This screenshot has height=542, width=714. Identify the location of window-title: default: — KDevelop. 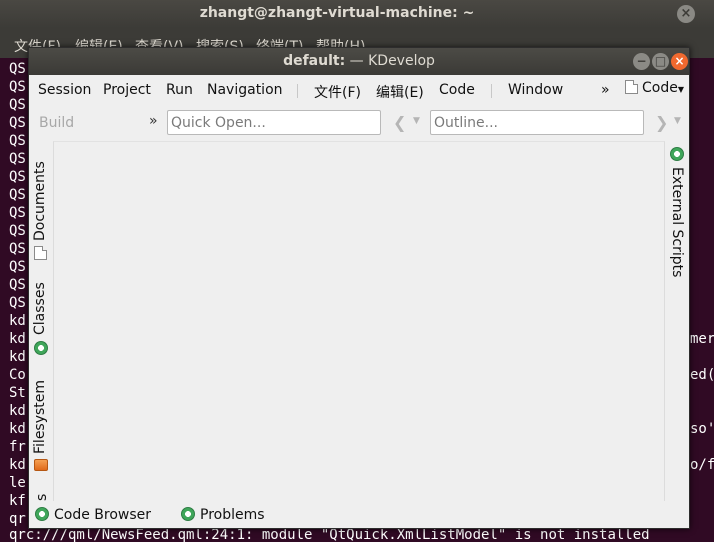
(359, 61).